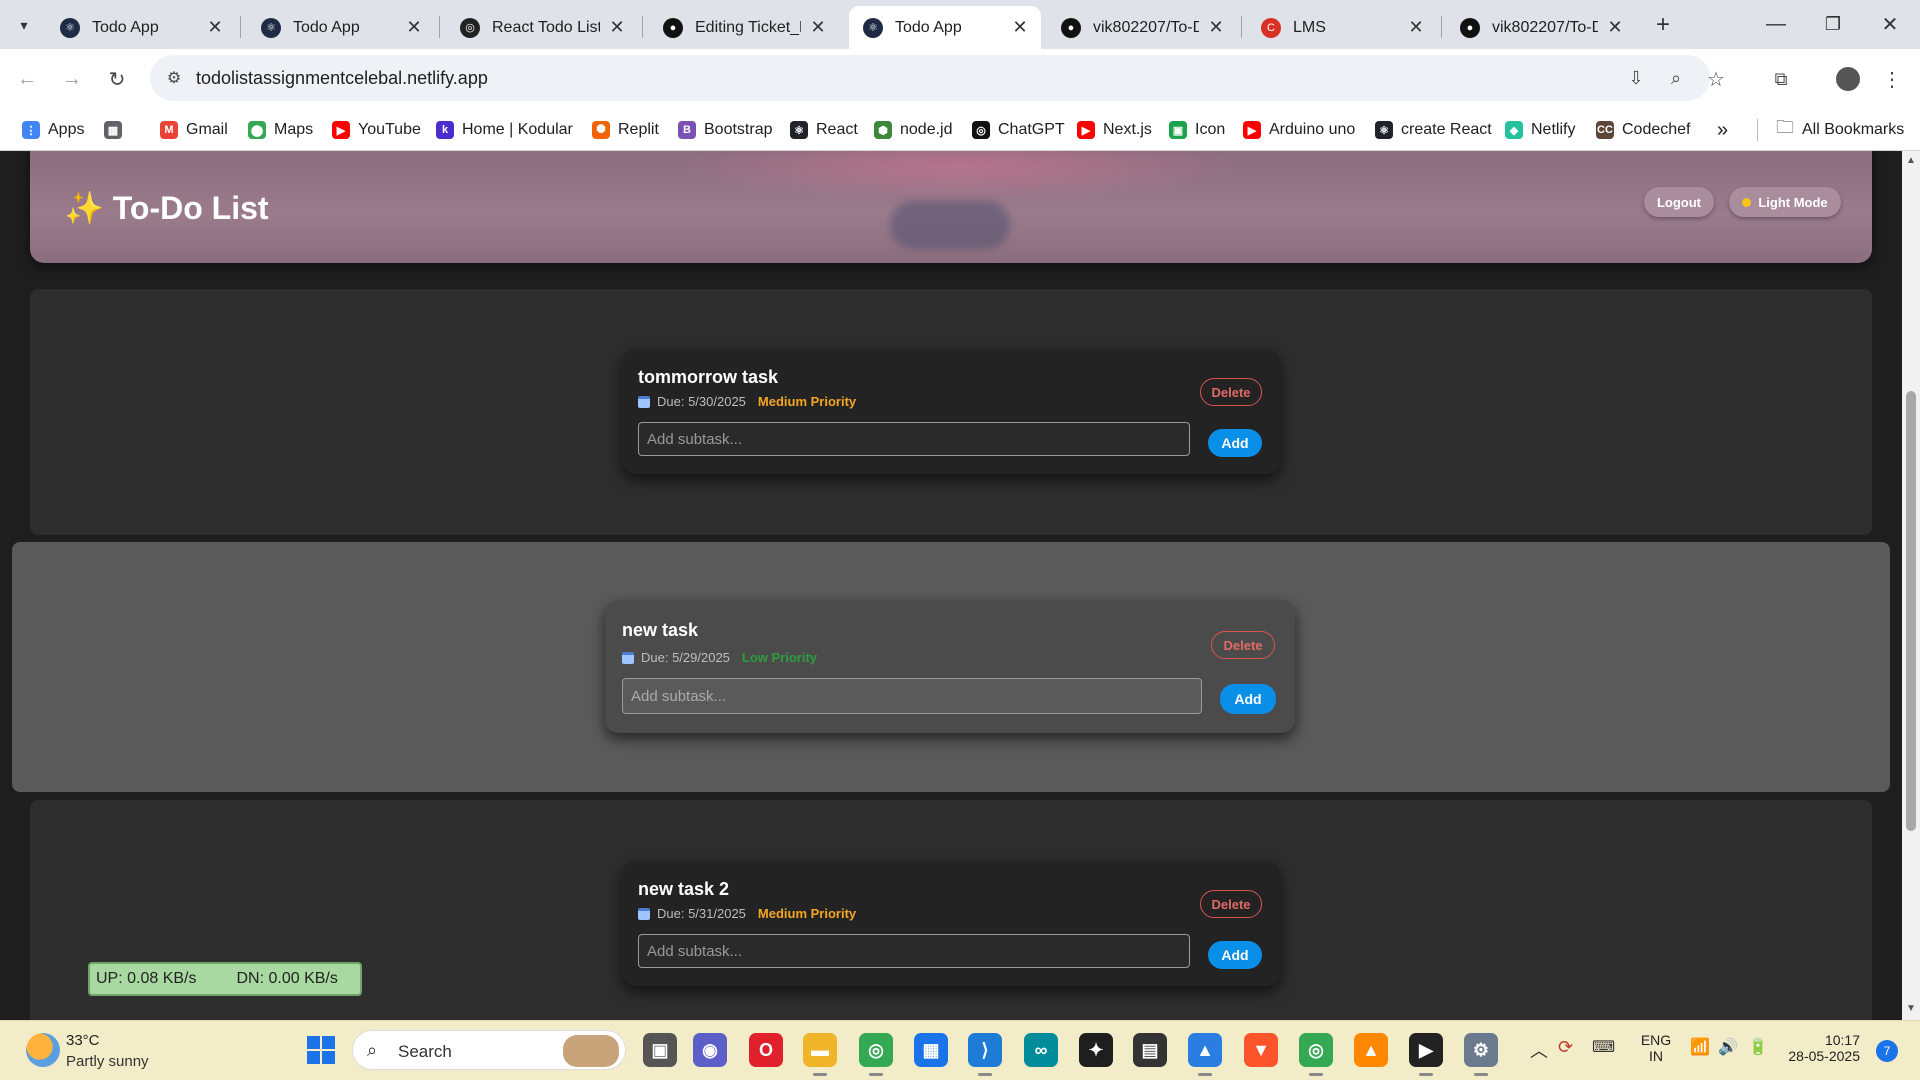  What do you see at coordinates (725, 130) in the screenshot?
I see `bookmark-item: B Bootstrap` at bounding box center [725, 130].